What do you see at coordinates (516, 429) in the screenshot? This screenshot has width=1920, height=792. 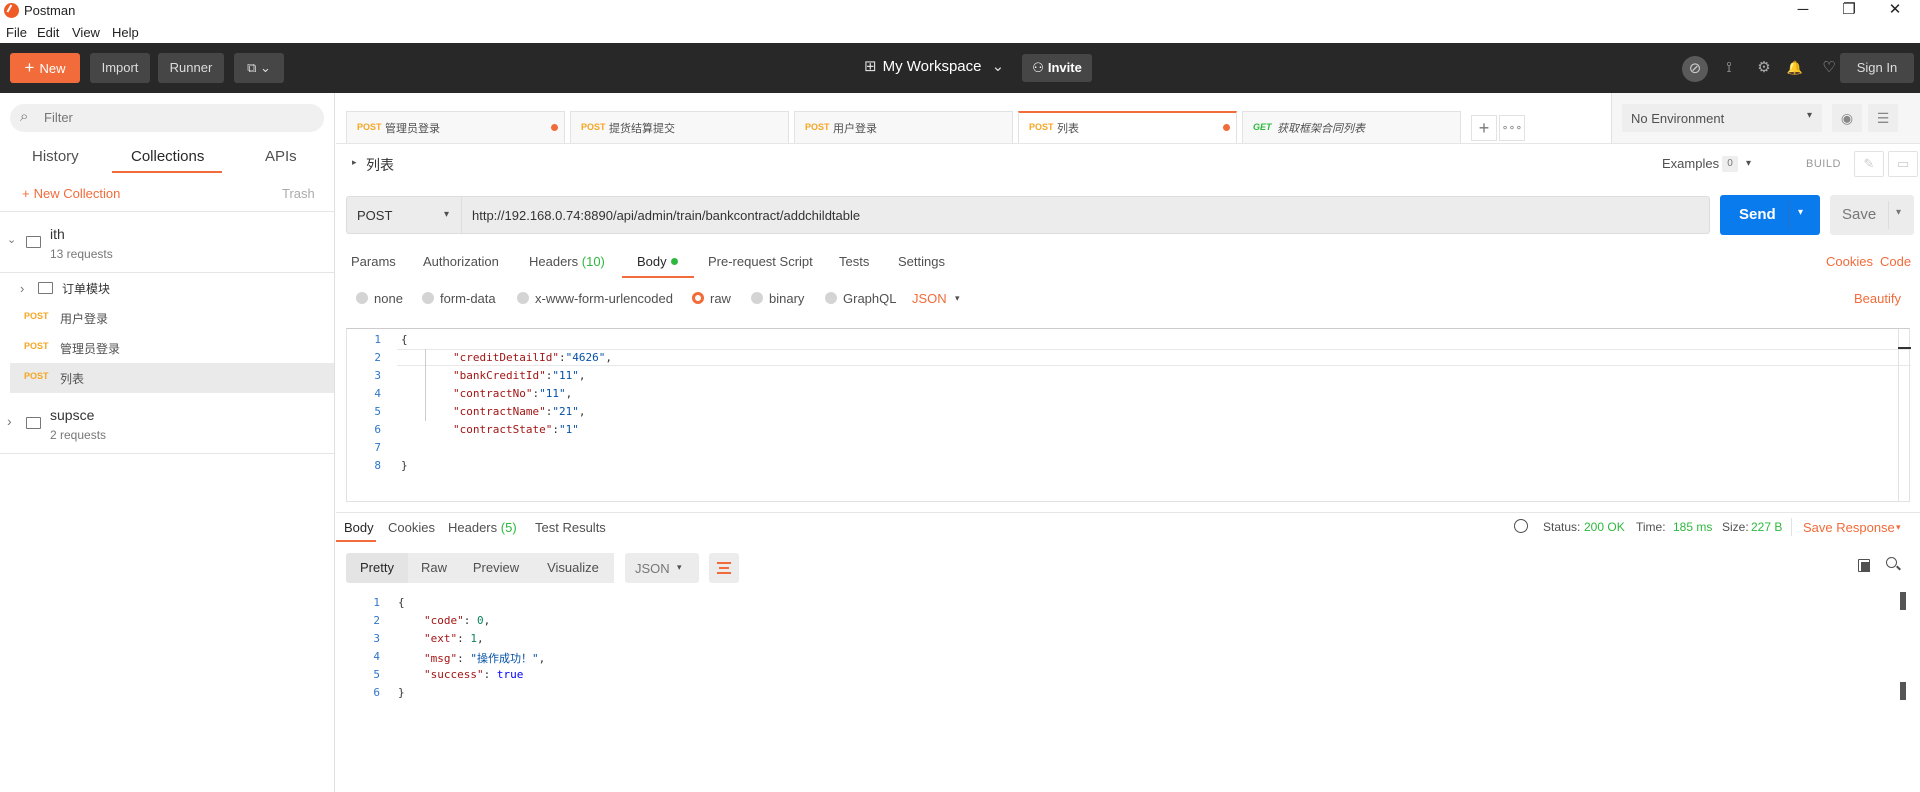 I see `code-line: "contractState":"1"` at bounding box center [516, 429].